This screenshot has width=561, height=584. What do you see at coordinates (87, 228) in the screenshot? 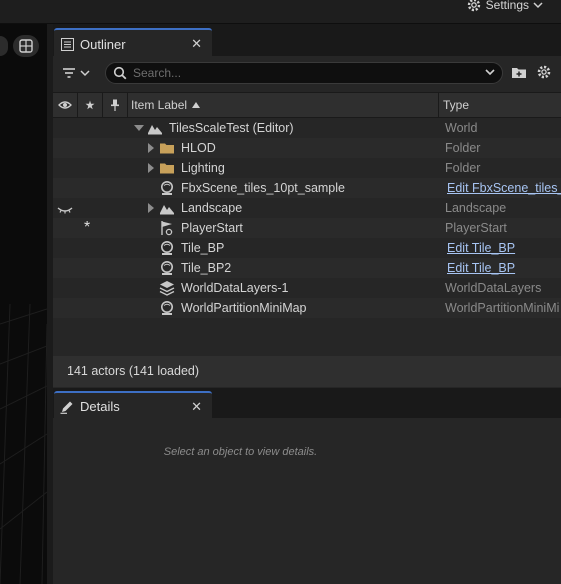
I see `pinned-star-marker: *` at bounding box center [87, 228].